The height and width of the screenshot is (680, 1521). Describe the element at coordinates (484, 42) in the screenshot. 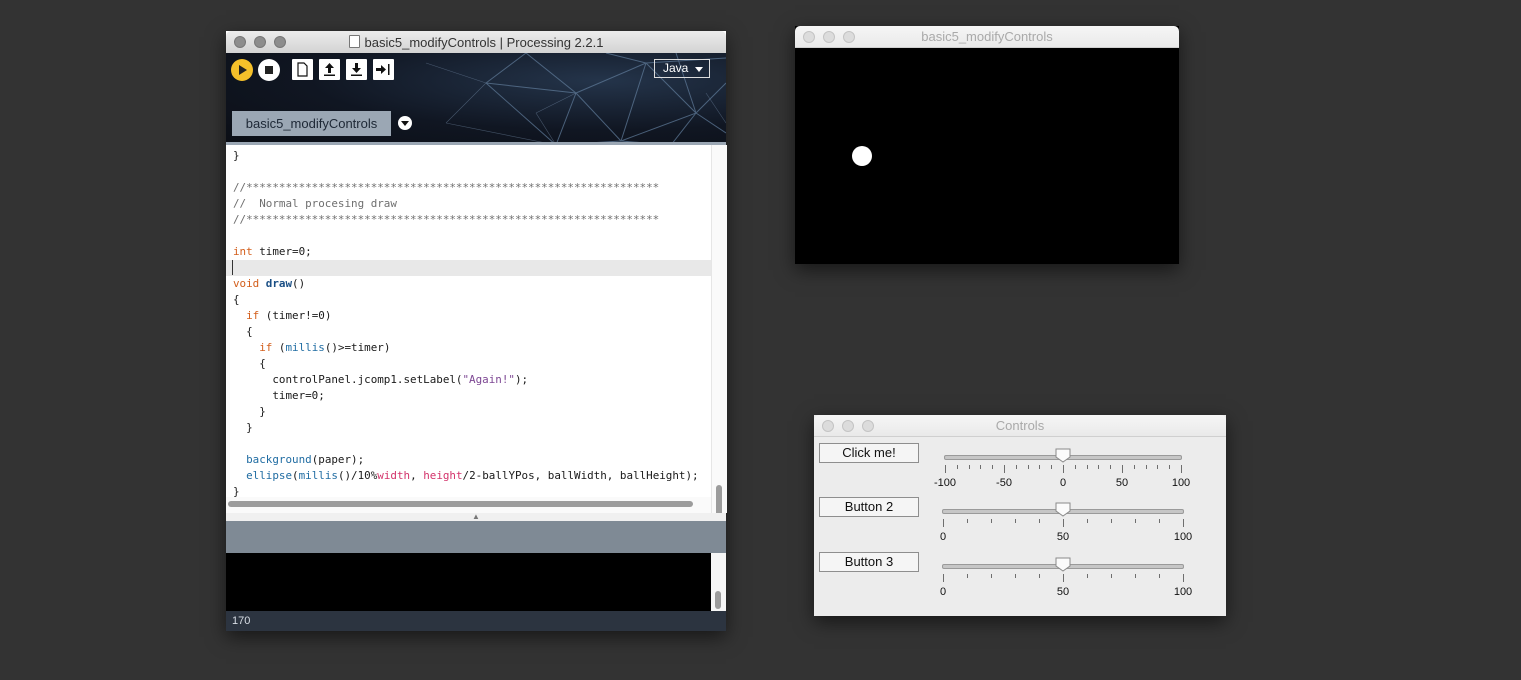

I see `window-title-text: basic5_modifyControls | Processing 2.2.1` at that location.